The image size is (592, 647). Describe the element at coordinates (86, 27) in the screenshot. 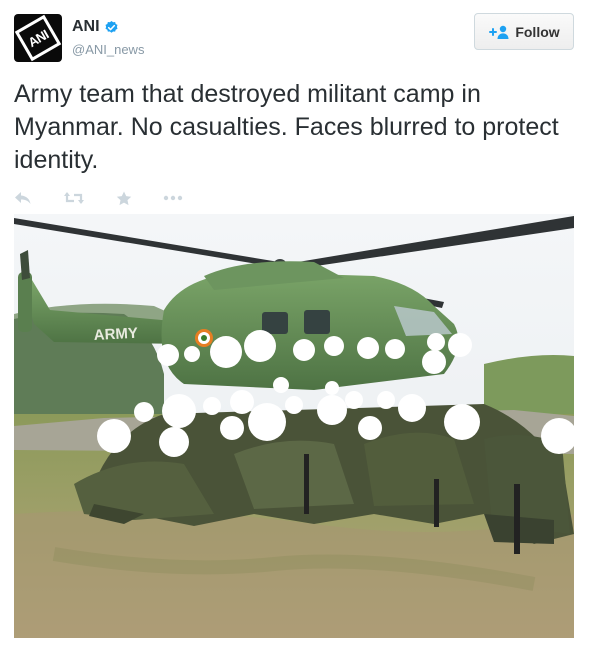

I see `display-name: ANI` at that location.